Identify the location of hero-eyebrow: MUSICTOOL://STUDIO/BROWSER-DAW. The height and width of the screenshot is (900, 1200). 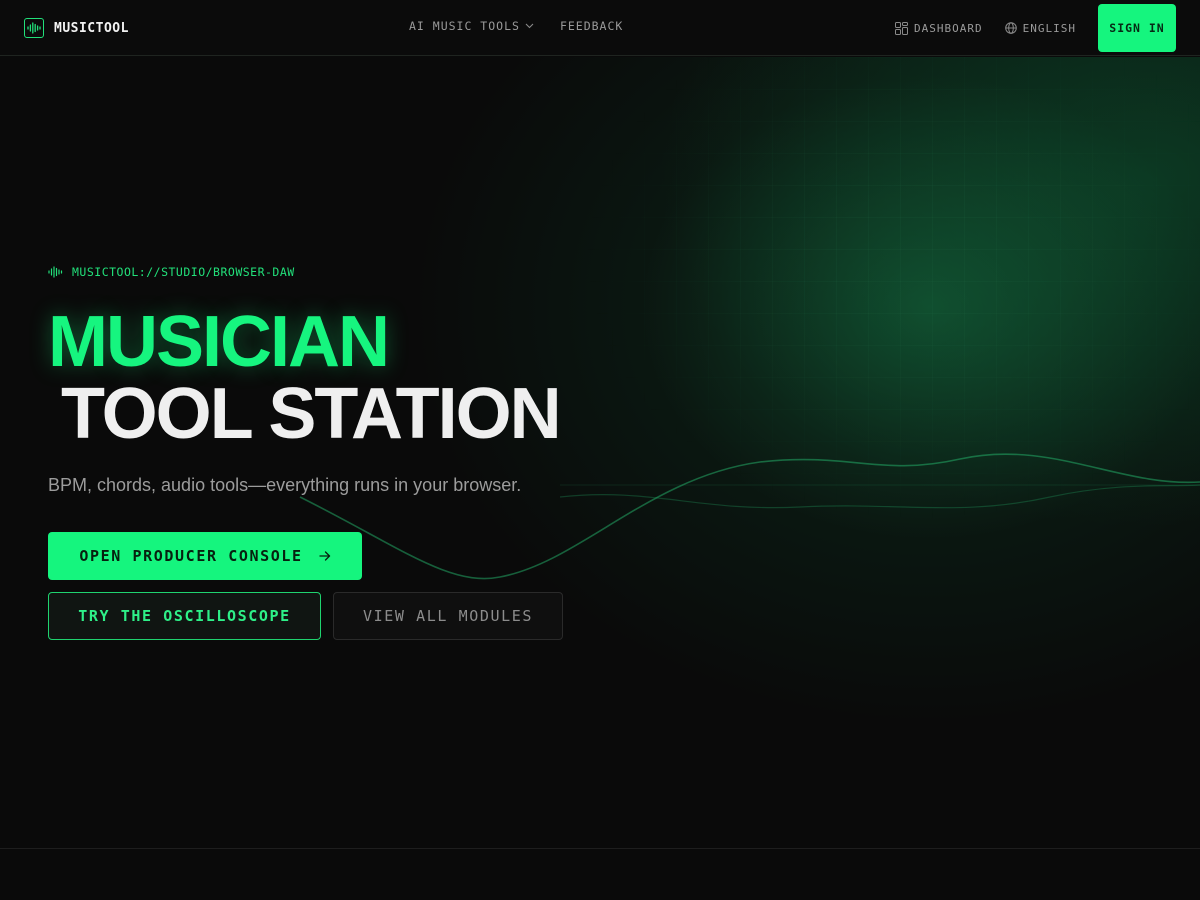
(171, 272).